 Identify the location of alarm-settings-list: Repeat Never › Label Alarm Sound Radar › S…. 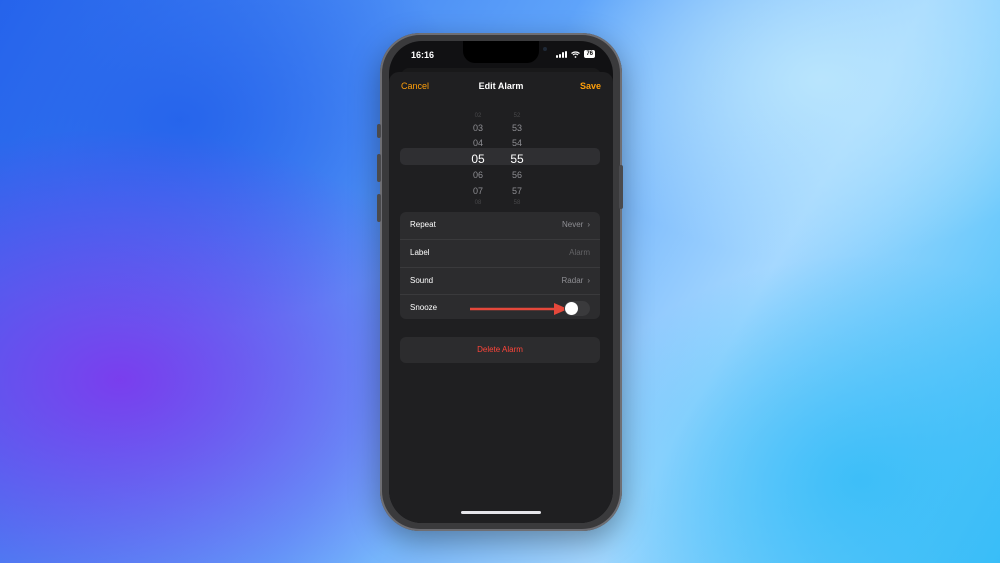
(500, 265).